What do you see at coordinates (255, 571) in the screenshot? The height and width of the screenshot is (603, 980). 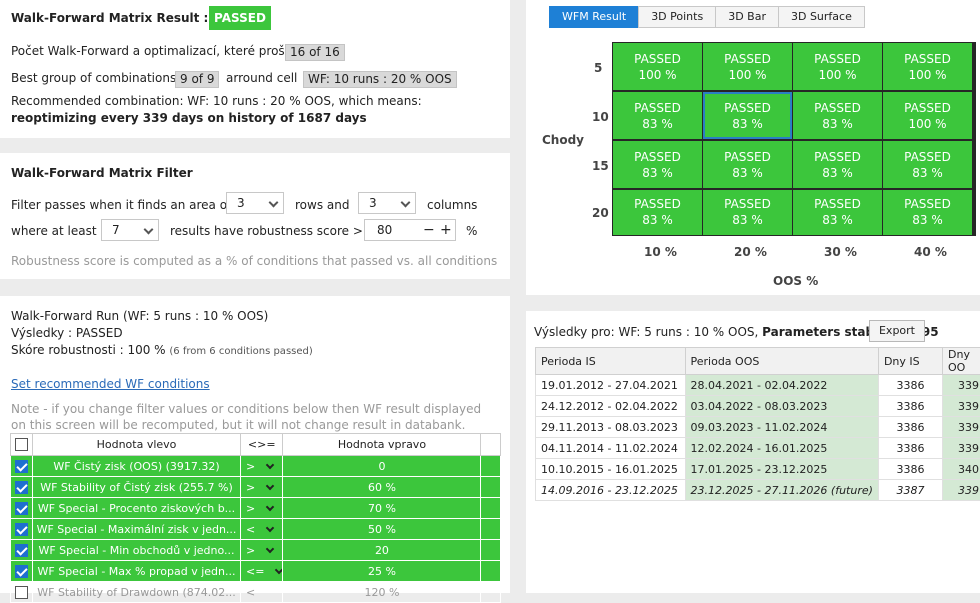 I see `operator-value: <=` at bounding box center [255, 571].